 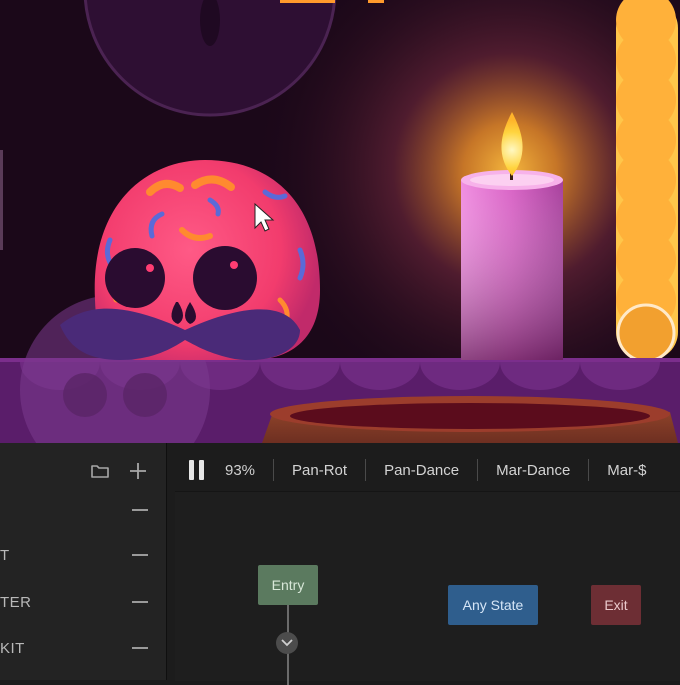 I want to click on inputs-panel: T TER KIT, so click(x=83, y=561).